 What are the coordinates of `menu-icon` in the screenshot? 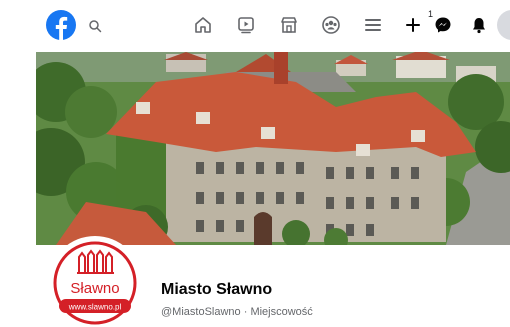 It's located at (373, 25).